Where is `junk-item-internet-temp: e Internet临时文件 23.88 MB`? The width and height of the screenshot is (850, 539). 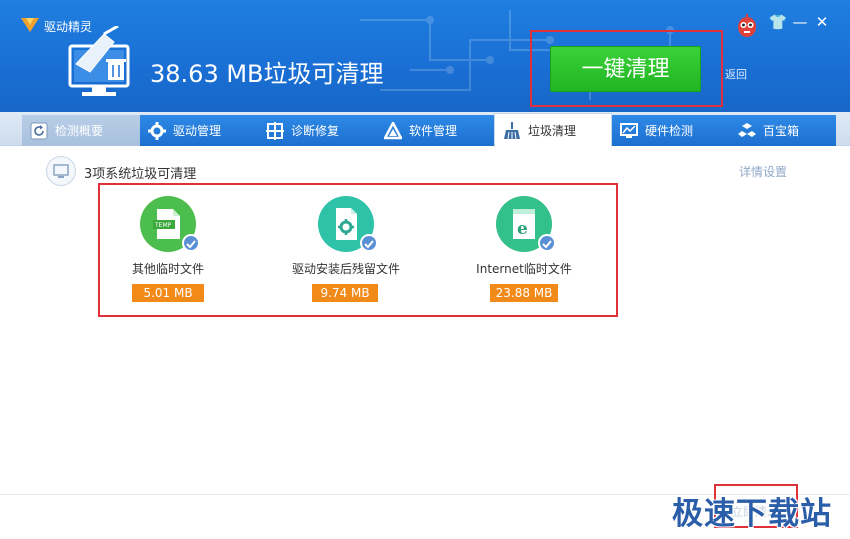
junk-item-internet-temp: e Internet临时文件 23.88 MB is located at coordinates (524, 251).